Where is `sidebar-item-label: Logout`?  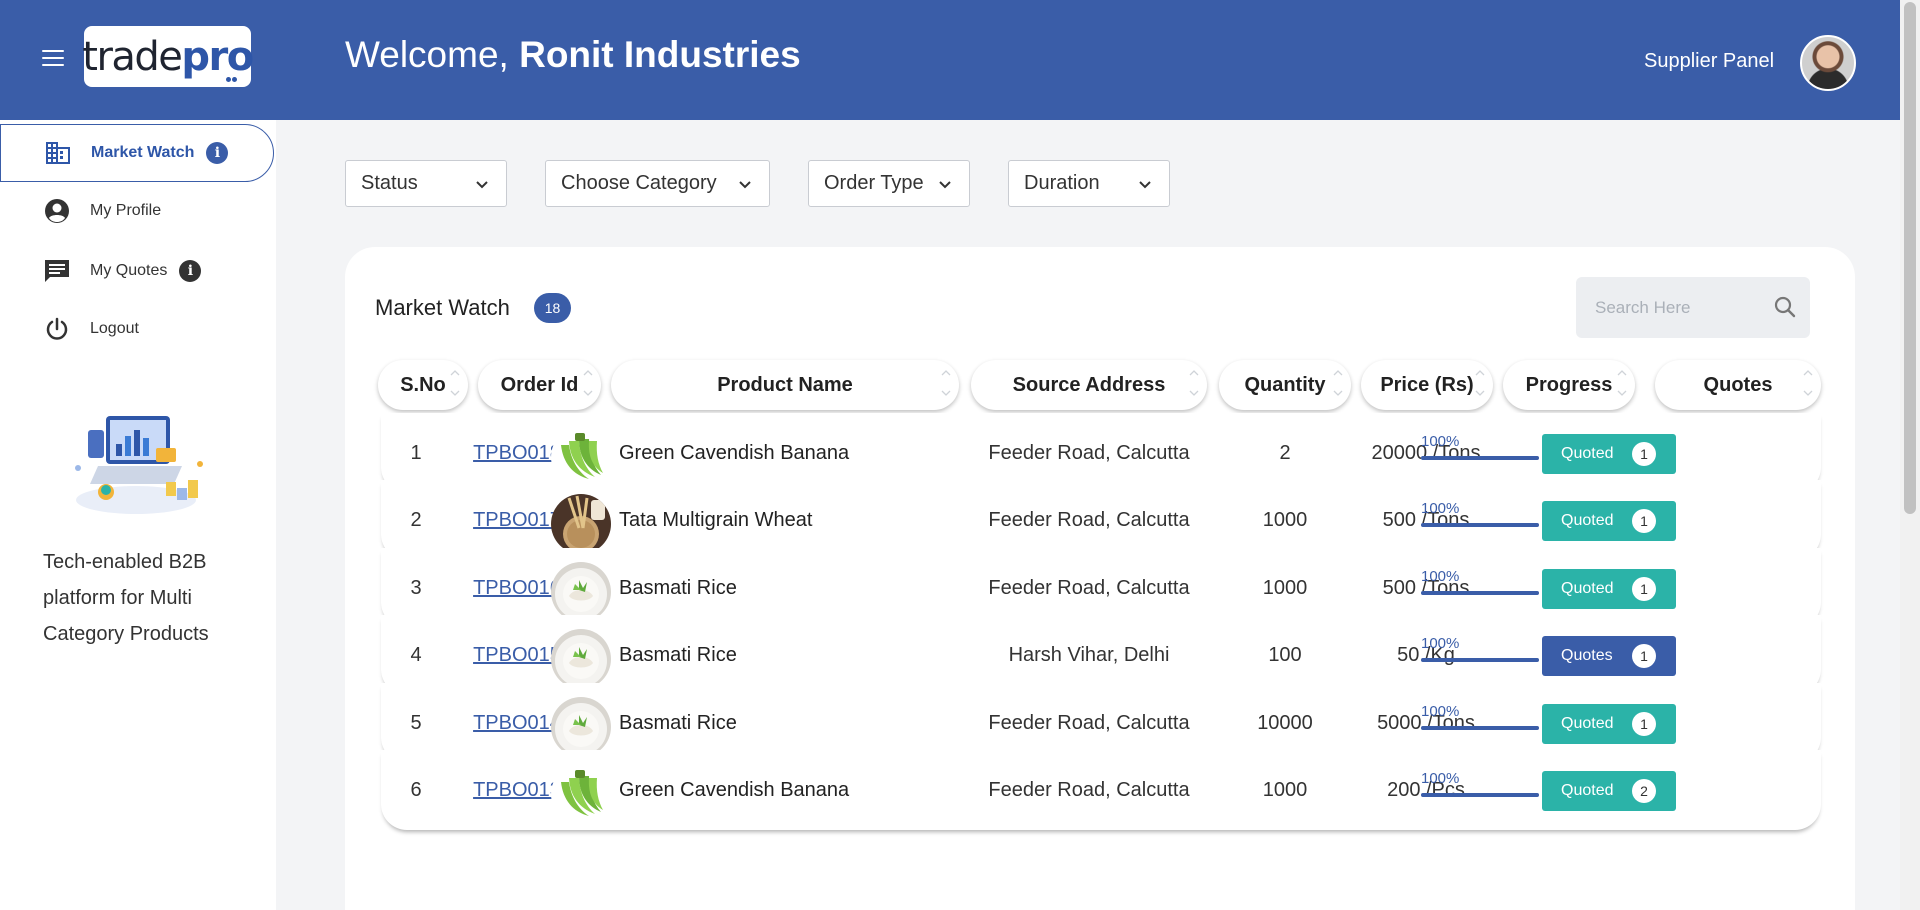
sidebar-item-label: Logout is located at coordinates (114, 328).